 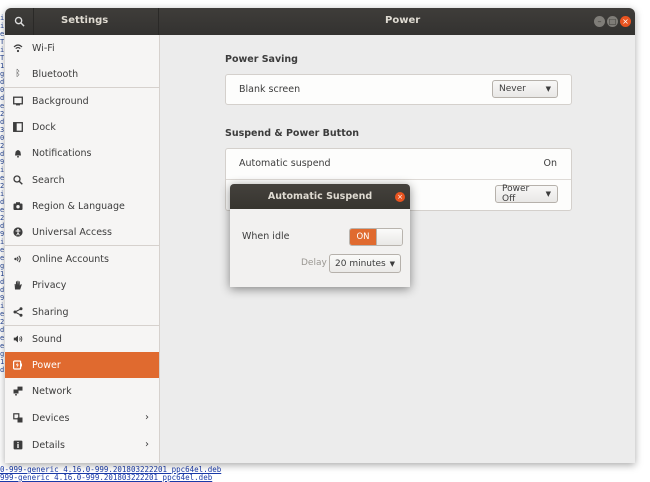 I want to click on sidebar-item-devices: Devices ›, so click(x=82, y=418).